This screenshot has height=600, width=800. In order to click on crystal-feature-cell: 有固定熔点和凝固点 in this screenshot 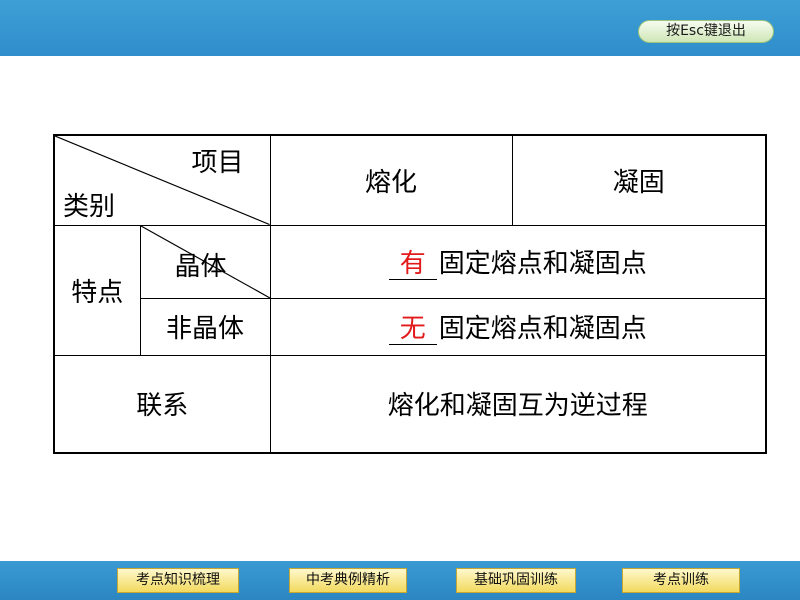, I will do `click(518, 261)`.